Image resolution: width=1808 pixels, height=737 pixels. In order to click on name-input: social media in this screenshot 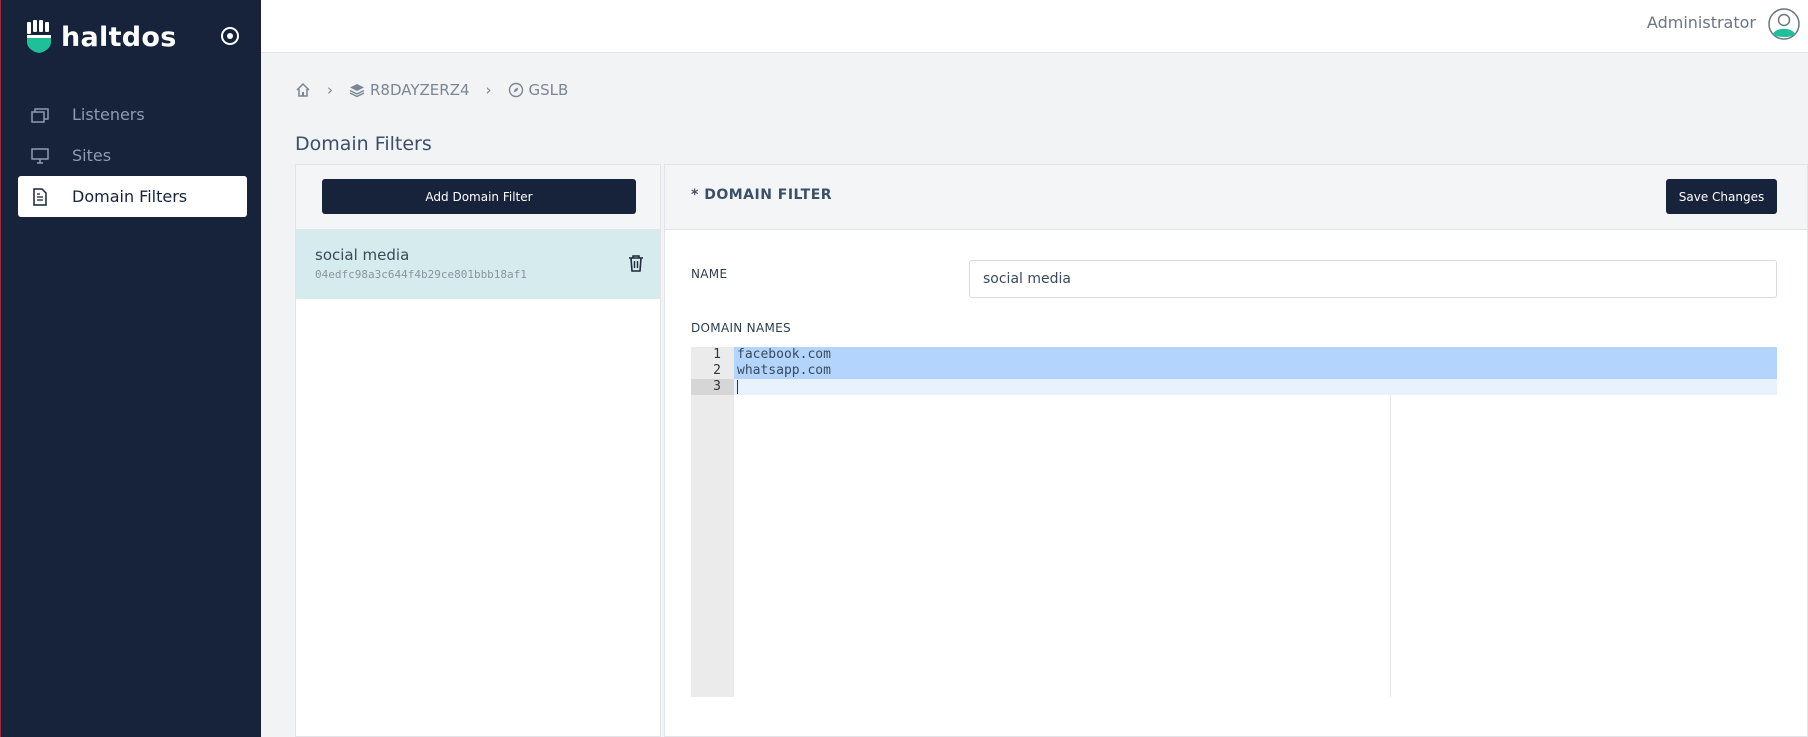, I will do `click(1373, 279)`.